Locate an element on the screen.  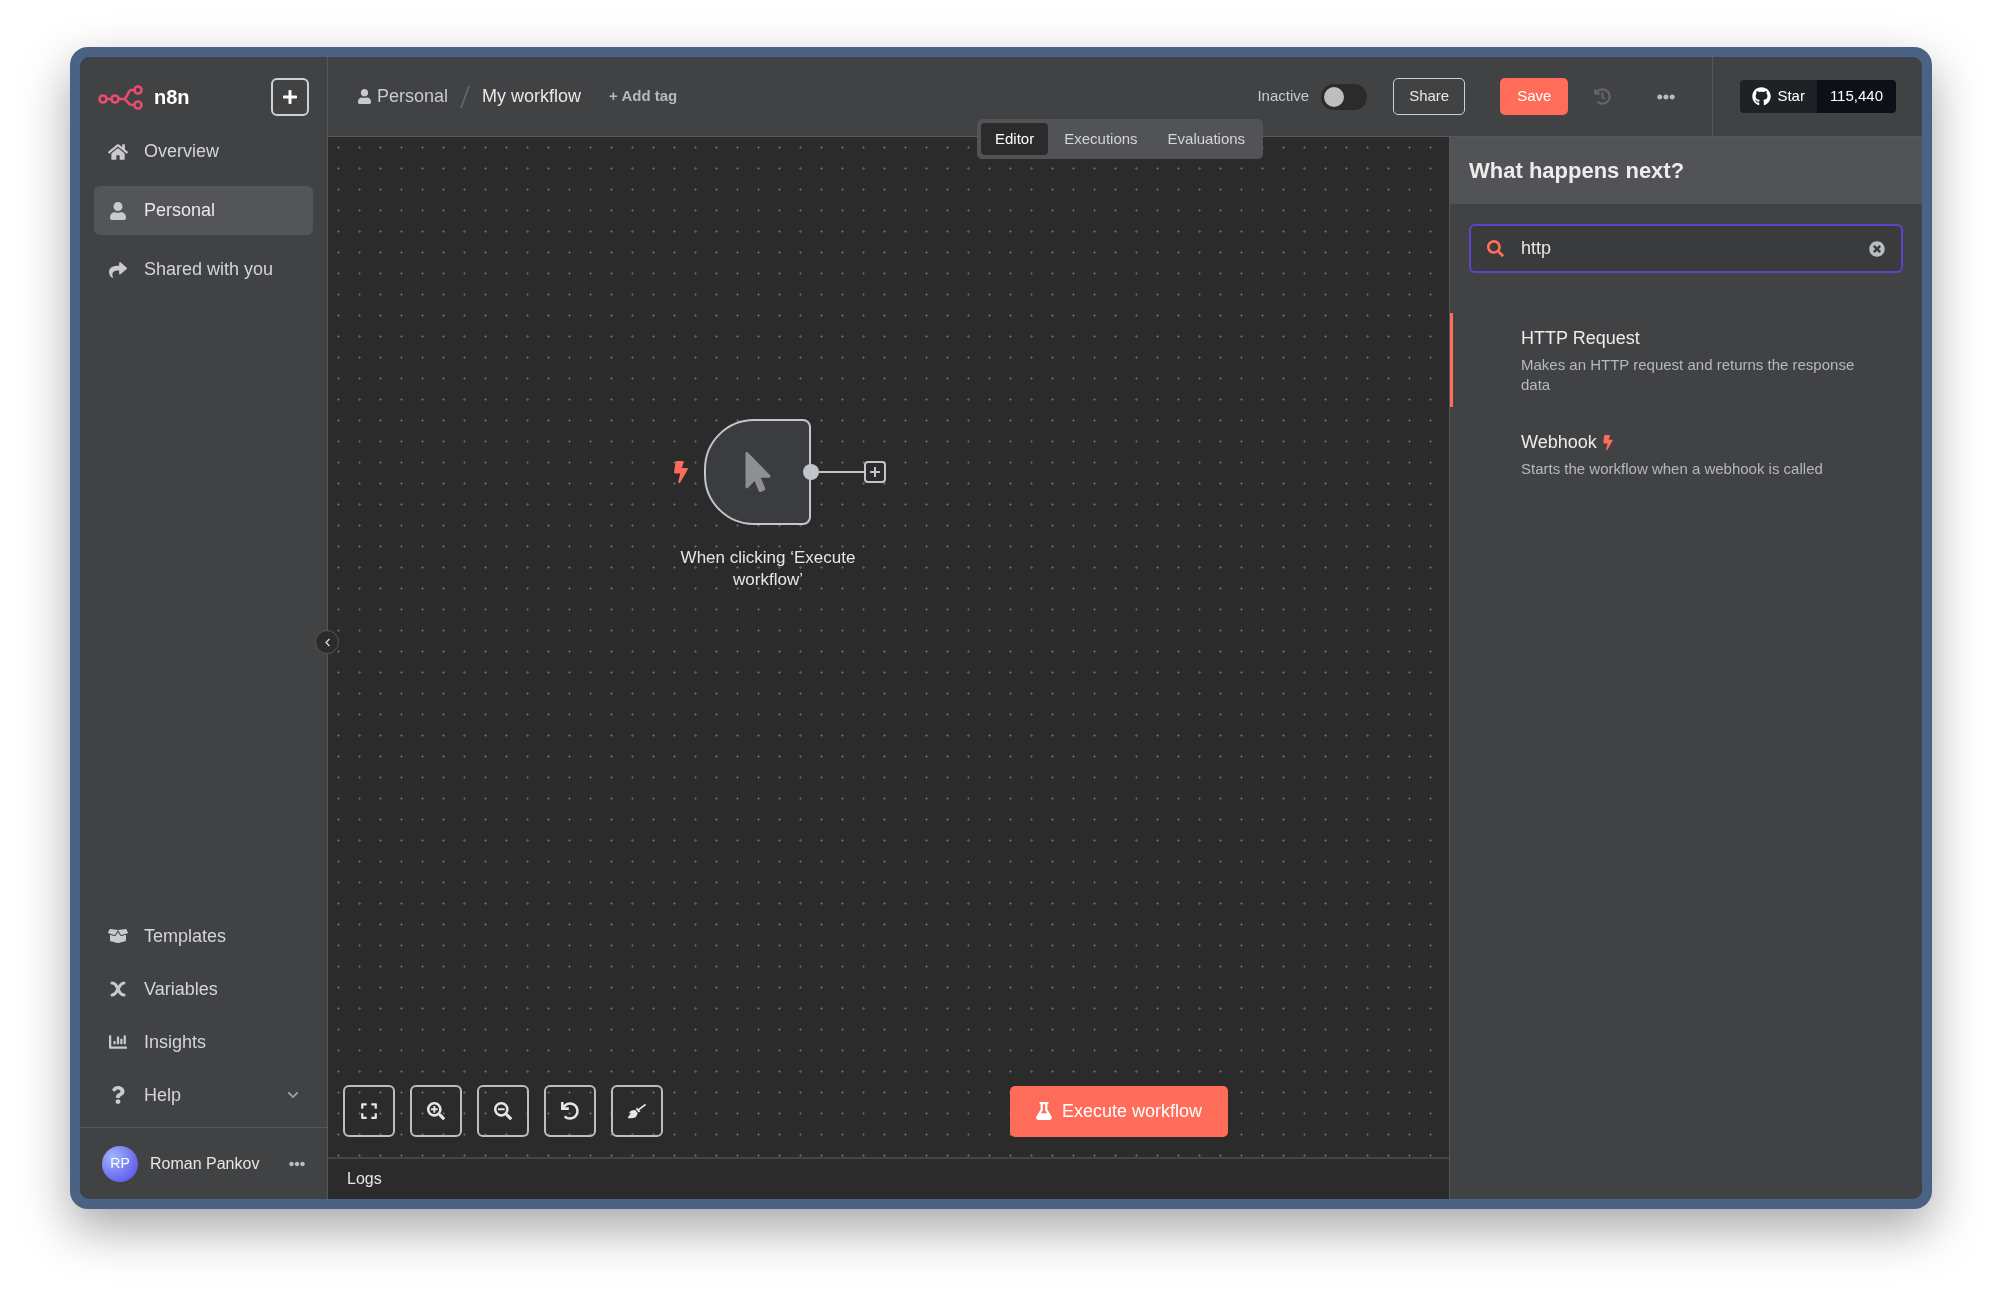
logs-tab: Logs is located at coordinates (364, 1179).